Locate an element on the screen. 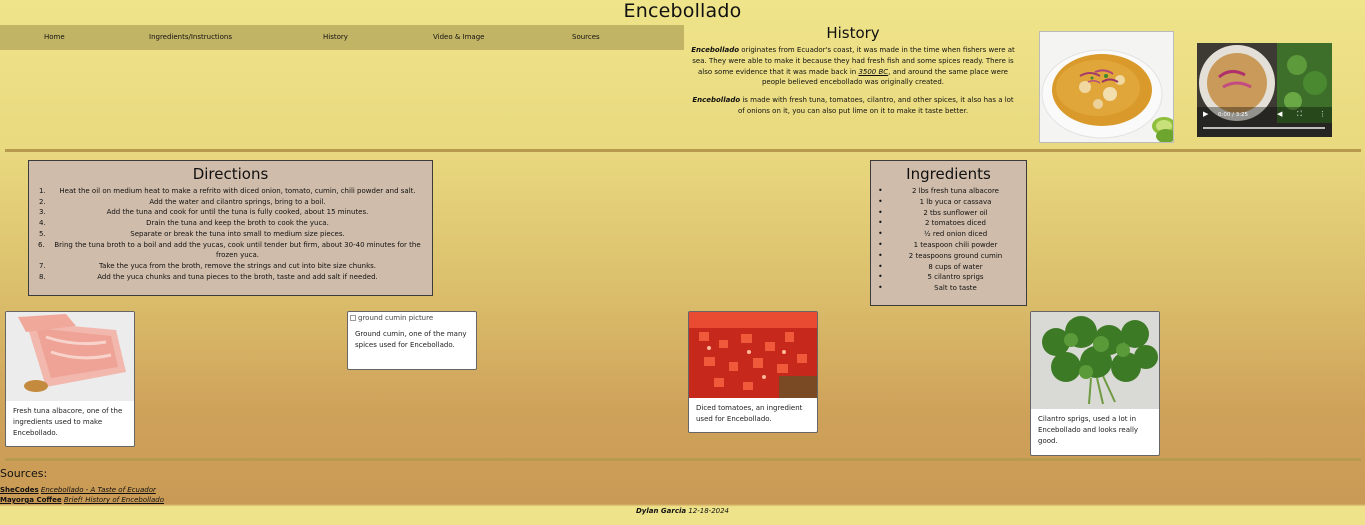 The image size is (1365, 525). ingredient-item: • 1 lb yuca or cassava is located at coordinates (948, 202).